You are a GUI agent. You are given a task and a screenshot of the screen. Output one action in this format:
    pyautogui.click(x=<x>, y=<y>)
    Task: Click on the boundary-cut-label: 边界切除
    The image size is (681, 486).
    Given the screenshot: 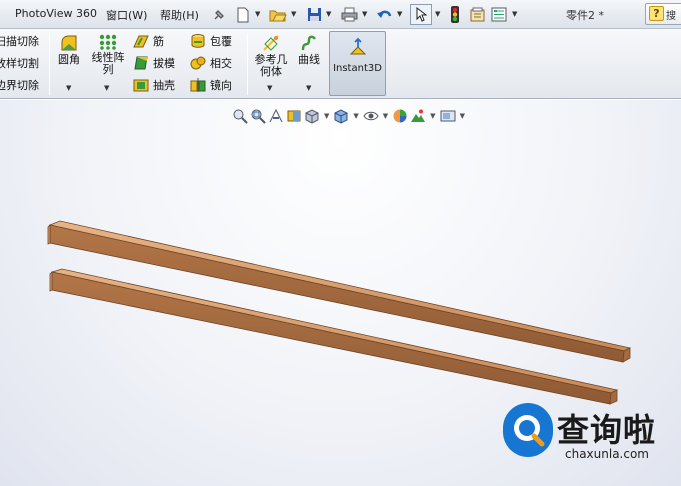 What is the action you would take?
    pyautogui.click(x=19, y=85)
    